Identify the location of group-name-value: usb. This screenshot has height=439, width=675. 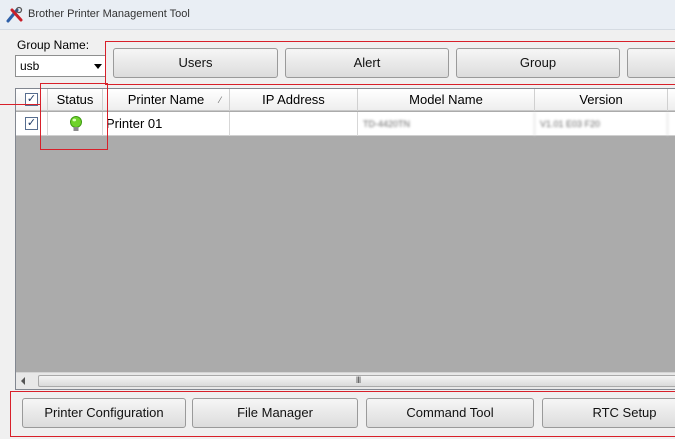
(30, 66).